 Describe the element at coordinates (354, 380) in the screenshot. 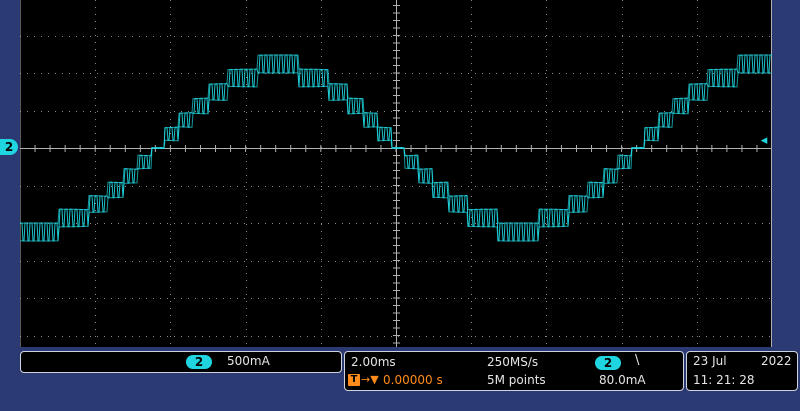

I see `trigger-position-icon: T` at that location.